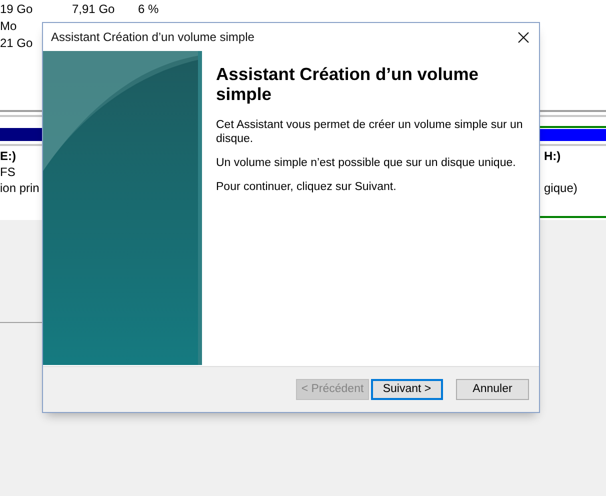  What do you see at coordinates (17, 9) in the screenshot?
I see `table-cell-text: 19 Go` at bounding box center [17, 9].